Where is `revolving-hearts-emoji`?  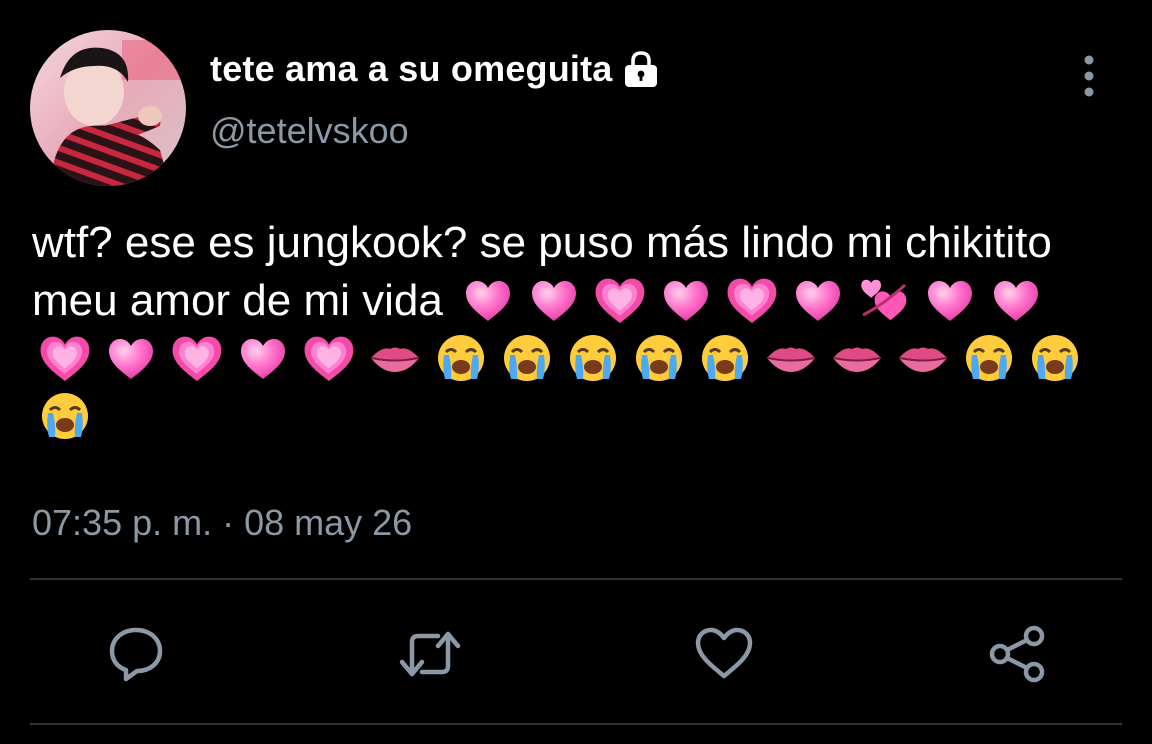 revolving-hearts-emoji is located at coordinates (884, 300).